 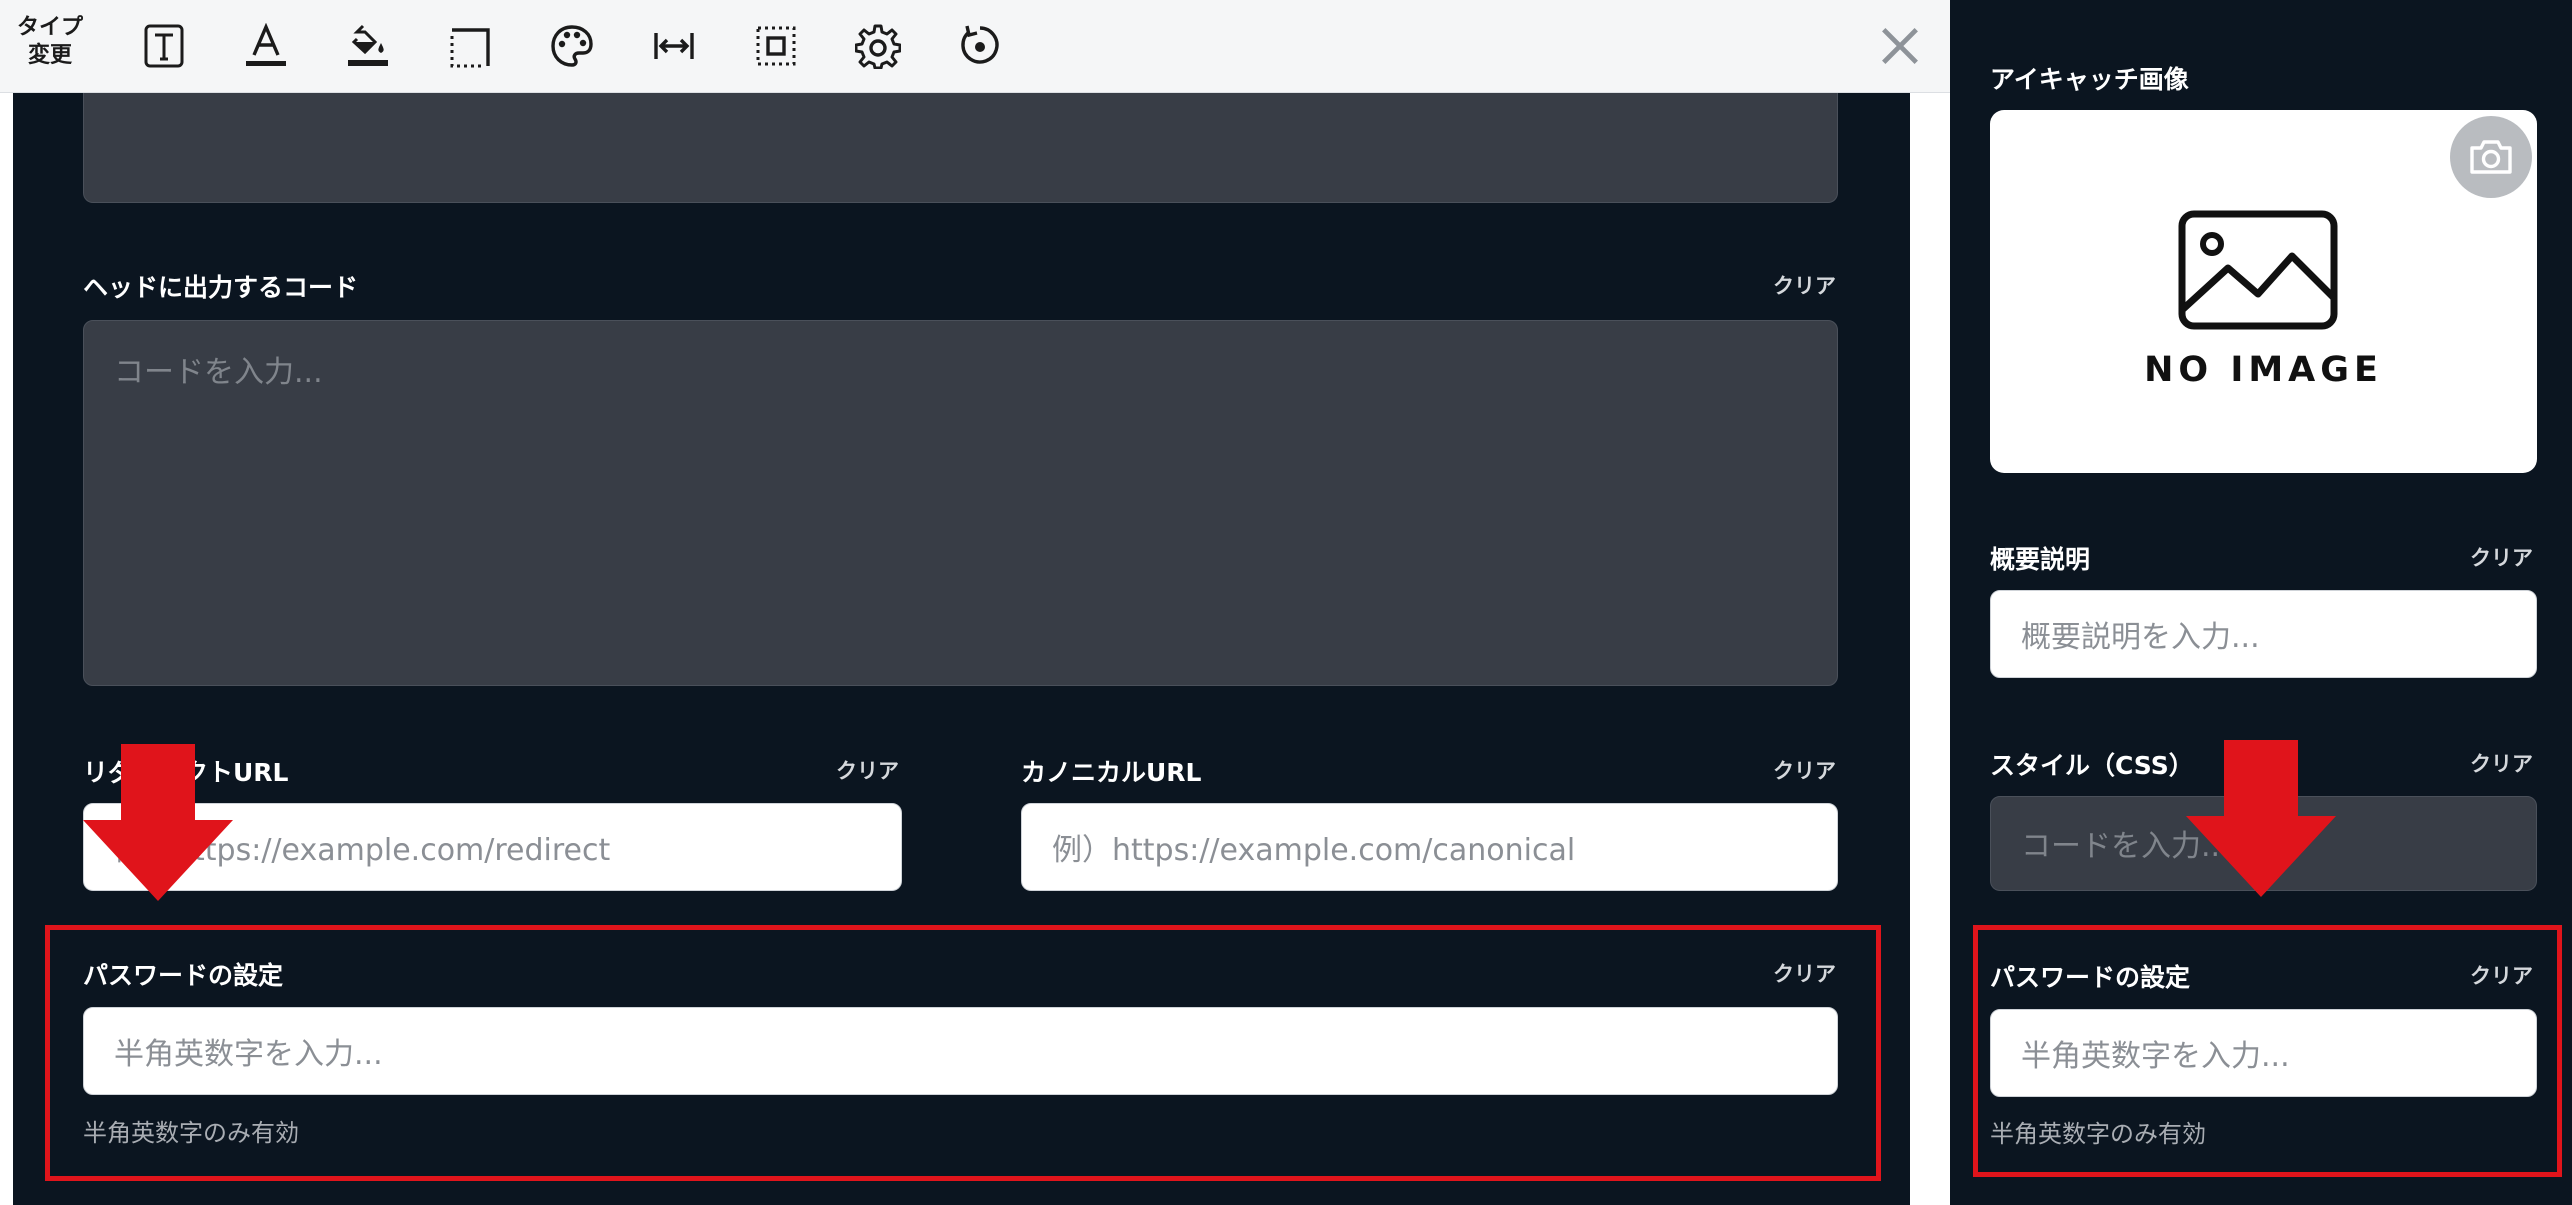 What do you see at coordinates (221, 287) in the screenshot?
I see `head-code-label: ヘッドに出力するコード` at bounding box center [221, 287].